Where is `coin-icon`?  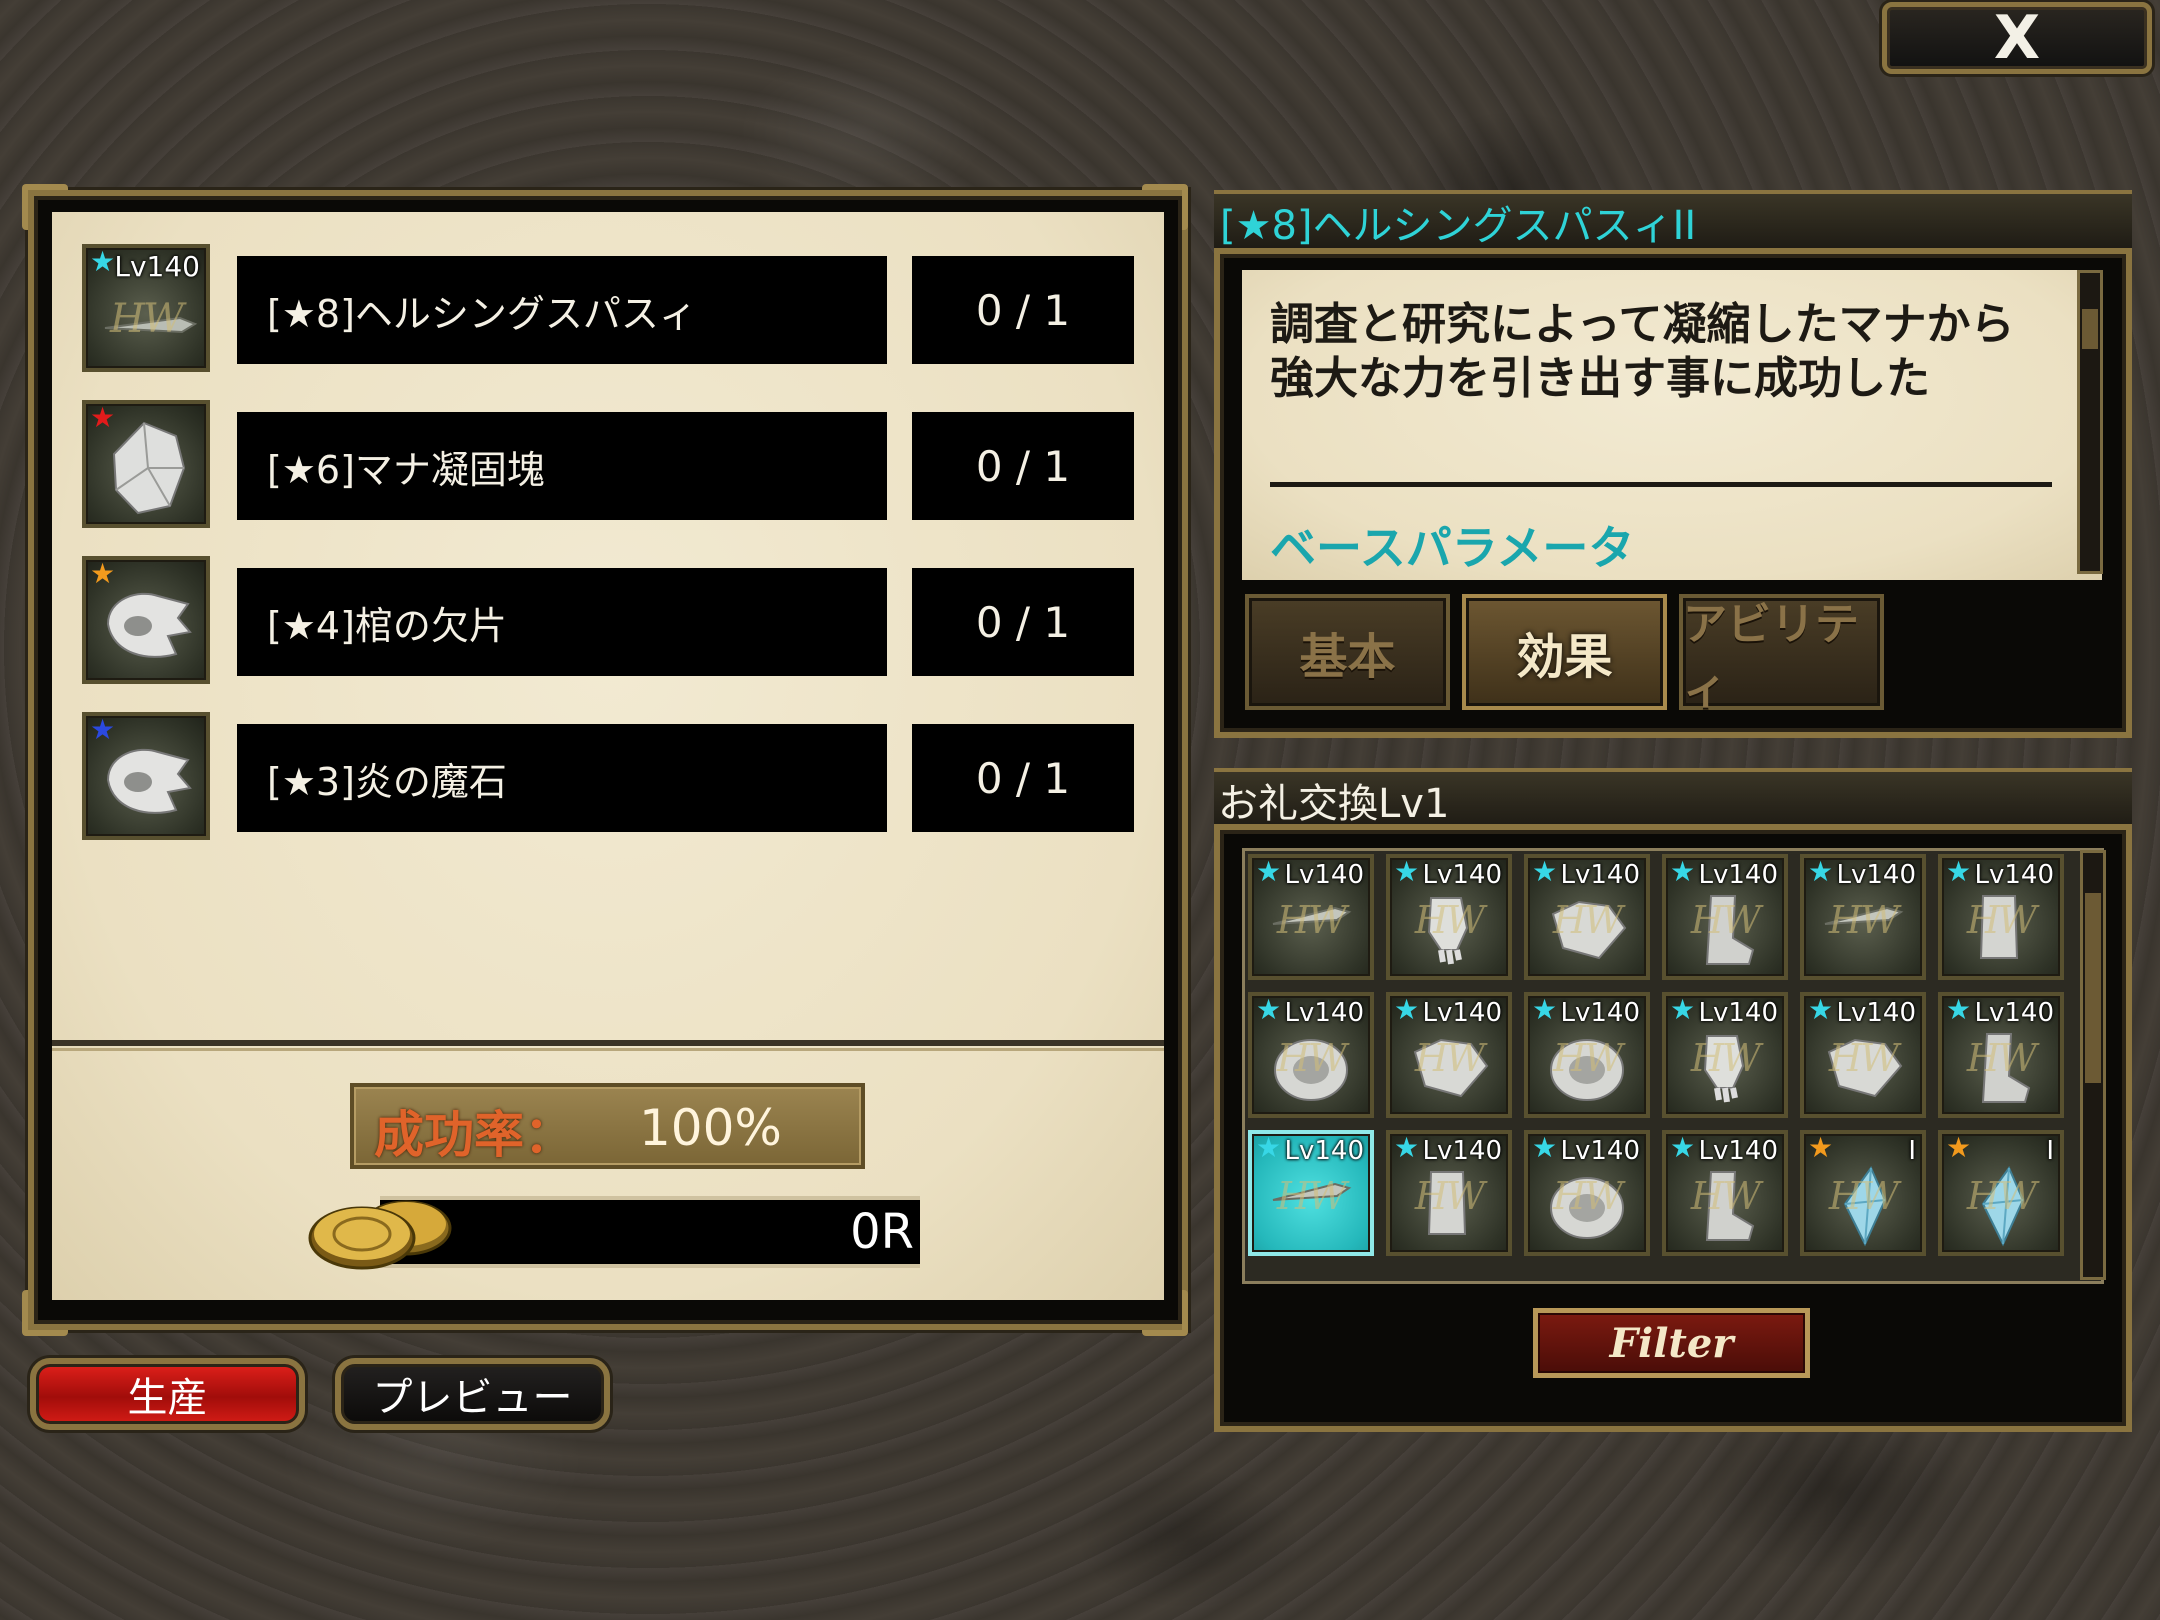 coin-icon is located at coordinates (380, 1235).